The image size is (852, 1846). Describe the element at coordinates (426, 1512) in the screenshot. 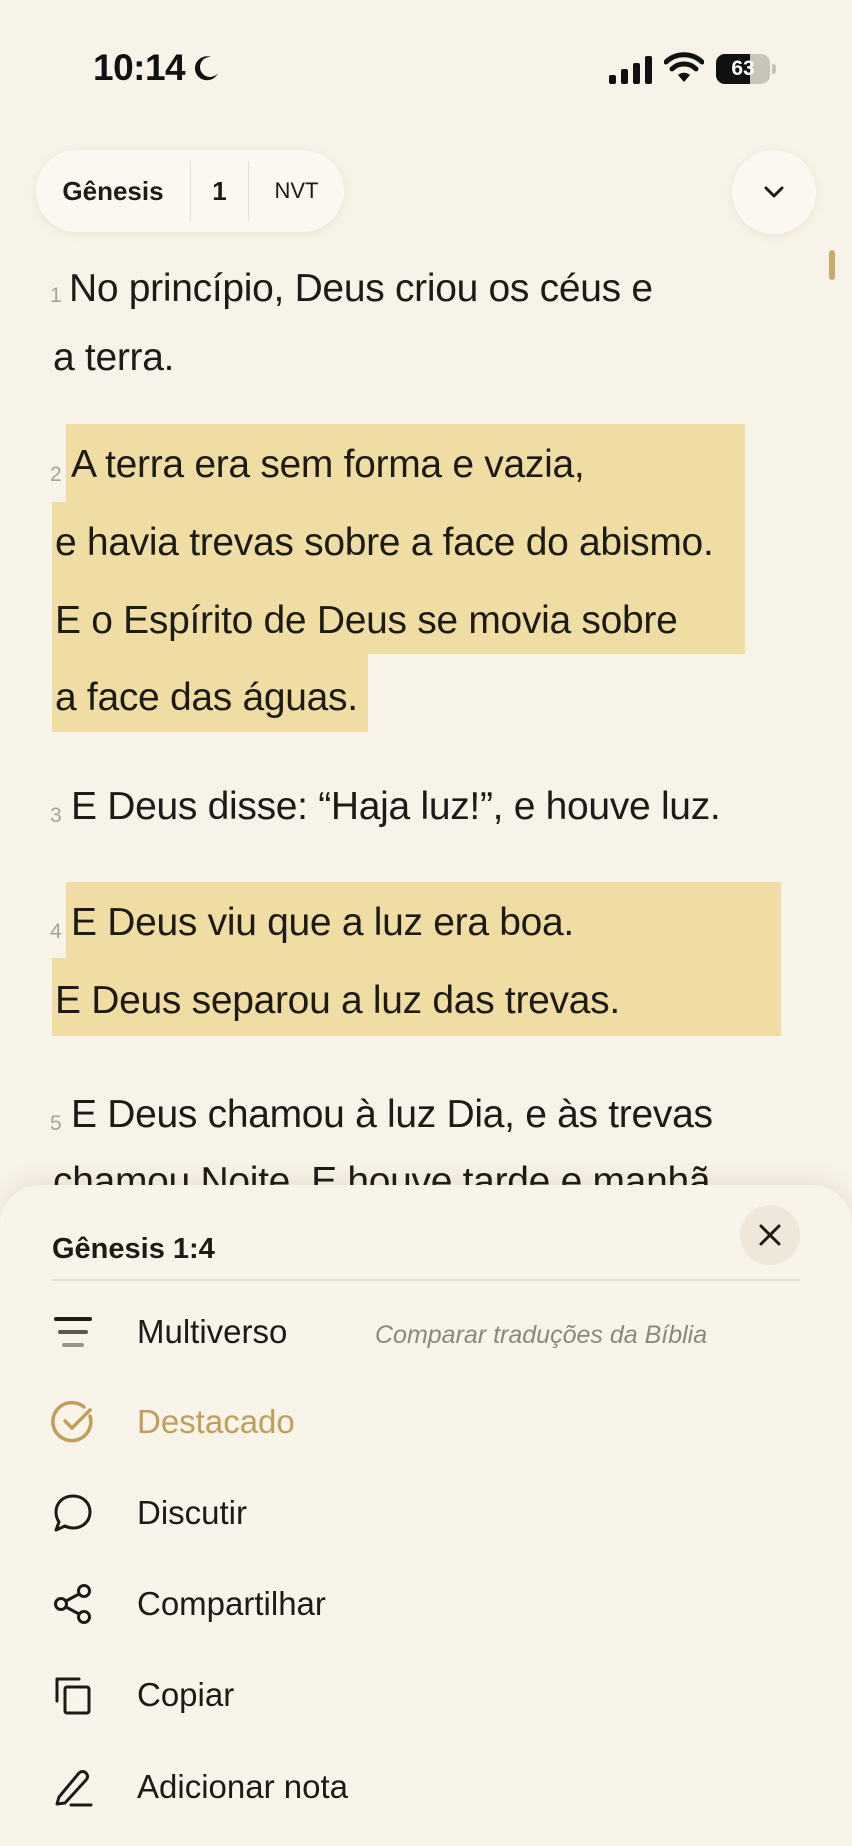

I see `discuss-button: Discutir` at that location.